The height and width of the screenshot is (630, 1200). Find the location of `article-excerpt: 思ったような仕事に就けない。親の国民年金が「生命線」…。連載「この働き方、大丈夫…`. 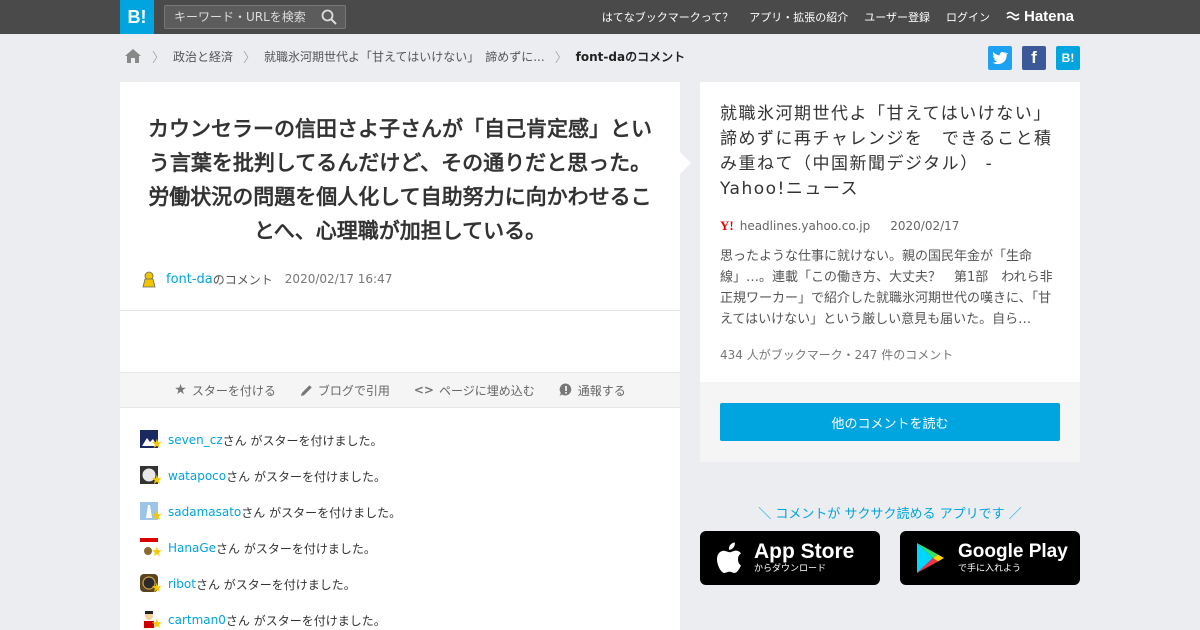

article-excerpt: 思ったような仕事に就けない。親の国民年金が「生命線」…。連載「この働き方、大丈夫… is located at coordinates (886, 288).